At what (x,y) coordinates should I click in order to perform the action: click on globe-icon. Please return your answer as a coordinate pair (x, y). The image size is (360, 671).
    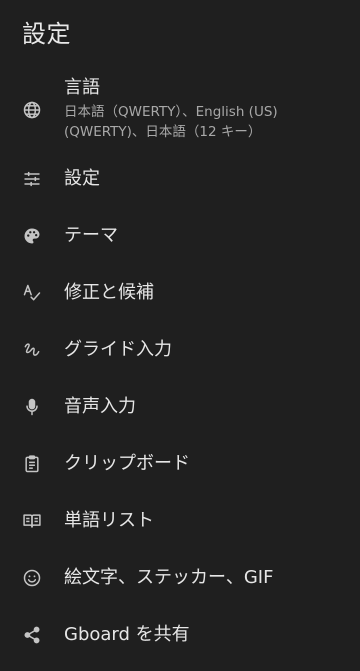
    Looking at the image, I should click on (32, 110).